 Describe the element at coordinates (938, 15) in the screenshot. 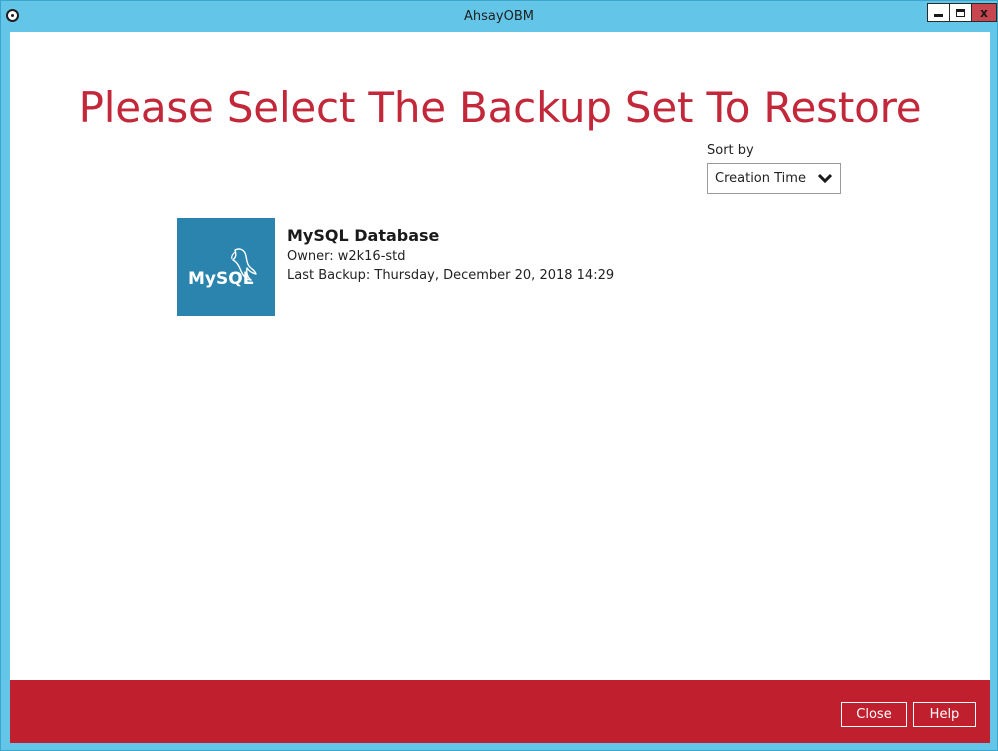

I see `minimize-icon` at that location.